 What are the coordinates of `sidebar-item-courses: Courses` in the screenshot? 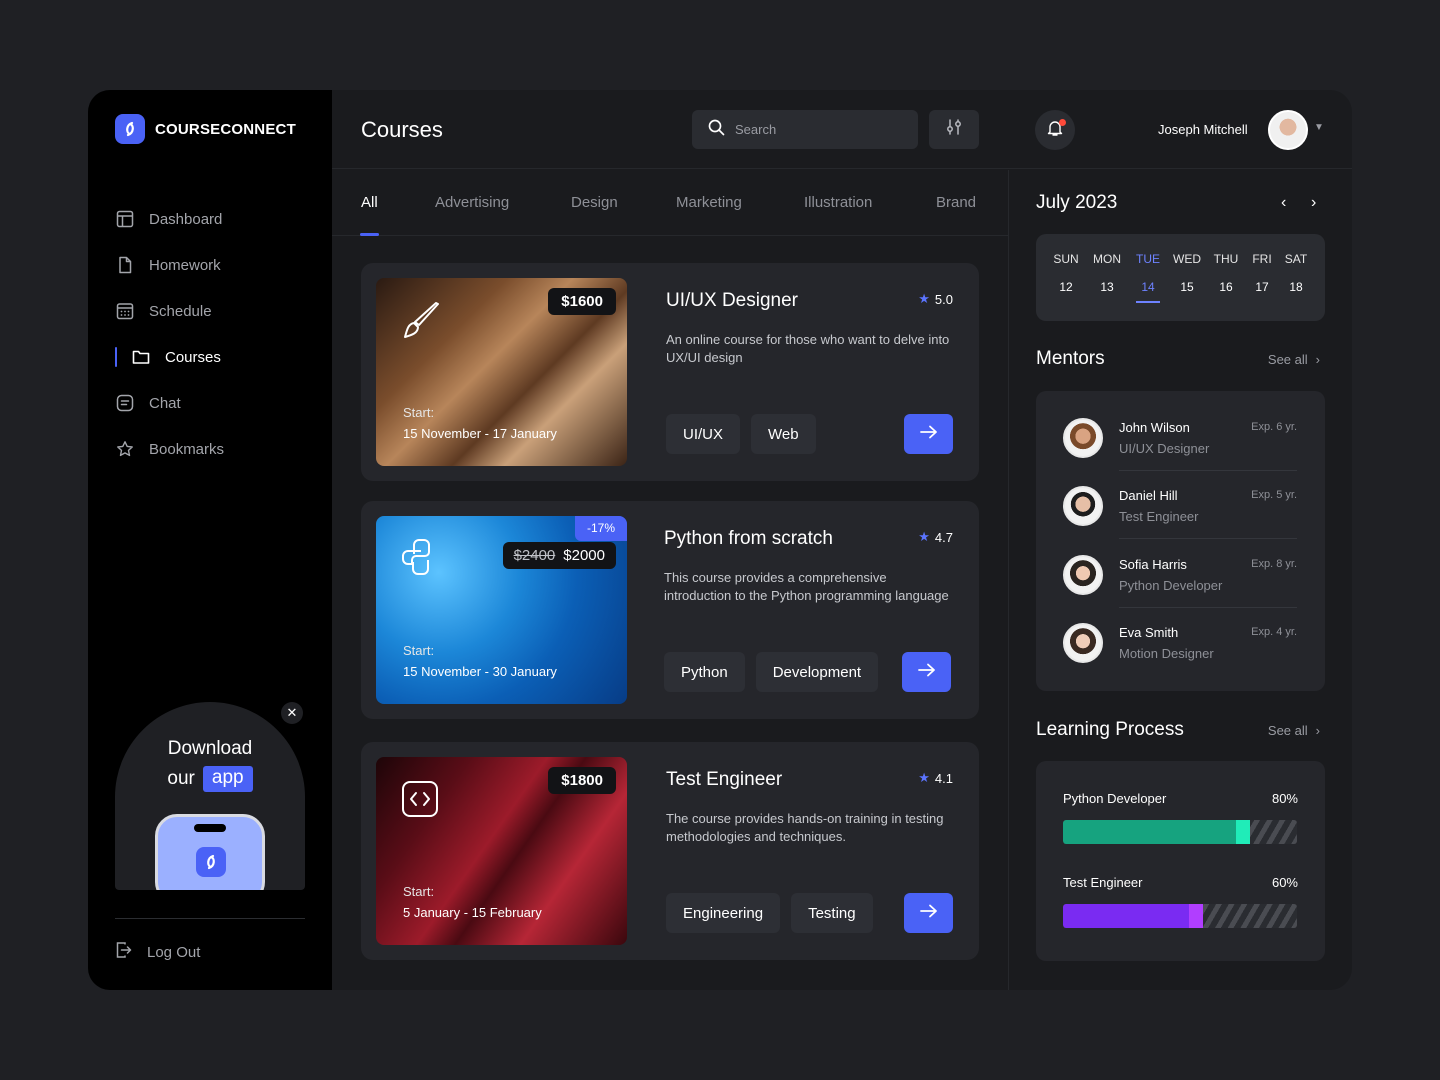 It's located at (215, 357).